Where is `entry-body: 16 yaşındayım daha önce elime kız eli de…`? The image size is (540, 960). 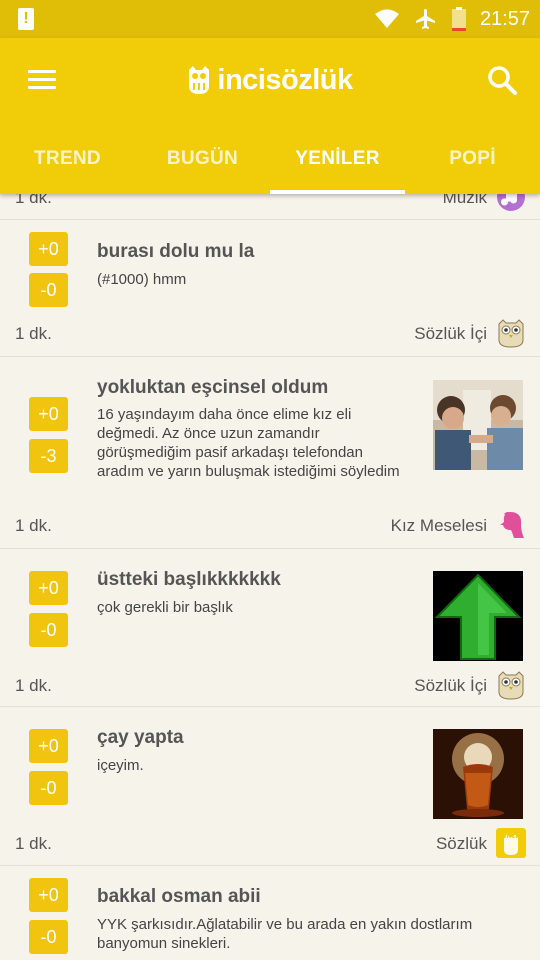
entry-body: 16 yaşındayım daha önce elime kız eli de… is located at coordinates (248, 443).